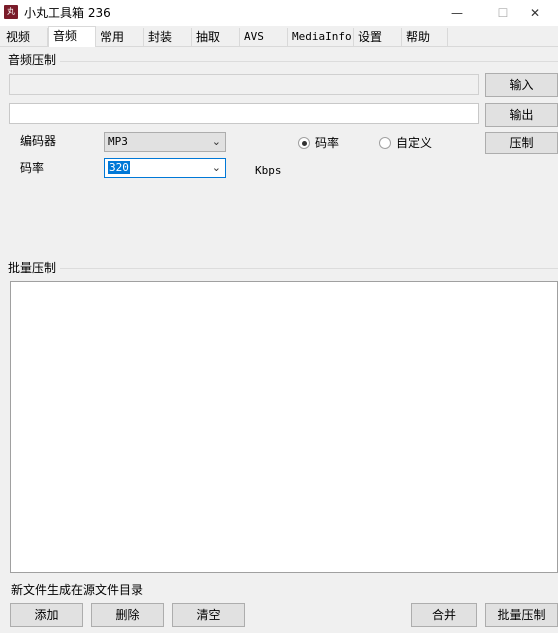 The height and width of the screenshot is (633, 558). What do you see at coordinates (264, 37) in the screenshot?
I see `tab-avs: AVS` at bounding box center [264, 37].